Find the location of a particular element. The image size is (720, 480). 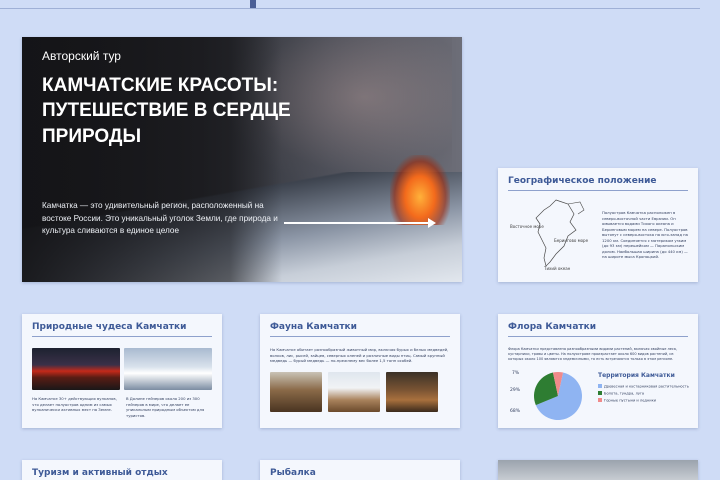

kamchatka-map-icon is located at coordinates (560, 233).